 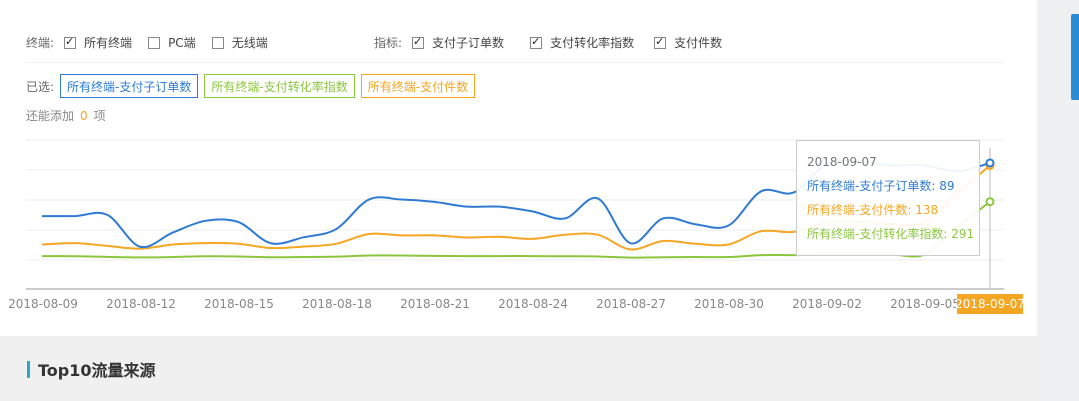 What do you see at coordinates (873, 210) in the screenshot?
I see `tooltip-line-items: 所有终端-支付件数: 138` at bounding box center [873, 210].